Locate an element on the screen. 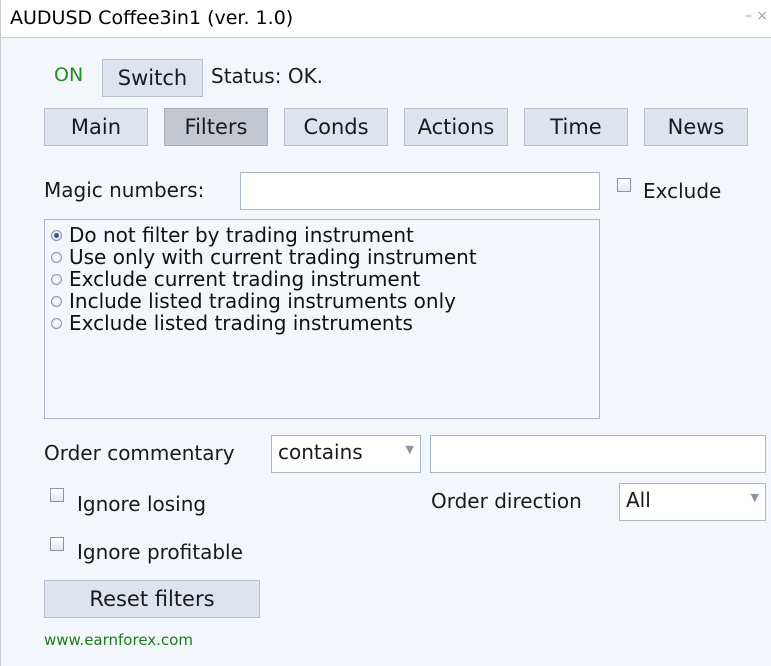 Image resolution: width=771 pixels, height=666 pixels. order-direction-value: All is located at coordinates (638, 500).